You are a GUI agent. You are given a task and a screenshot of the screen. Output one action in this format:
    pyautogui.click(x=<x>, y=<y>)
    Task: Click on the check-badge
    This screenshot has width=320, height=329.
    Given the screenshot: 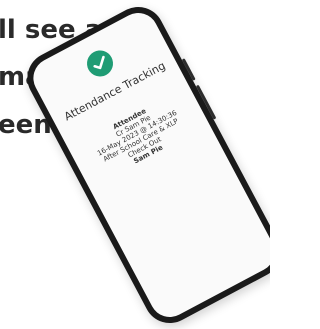 What is the action you would take?
    pyautogui.click(x=100, y=63)
    